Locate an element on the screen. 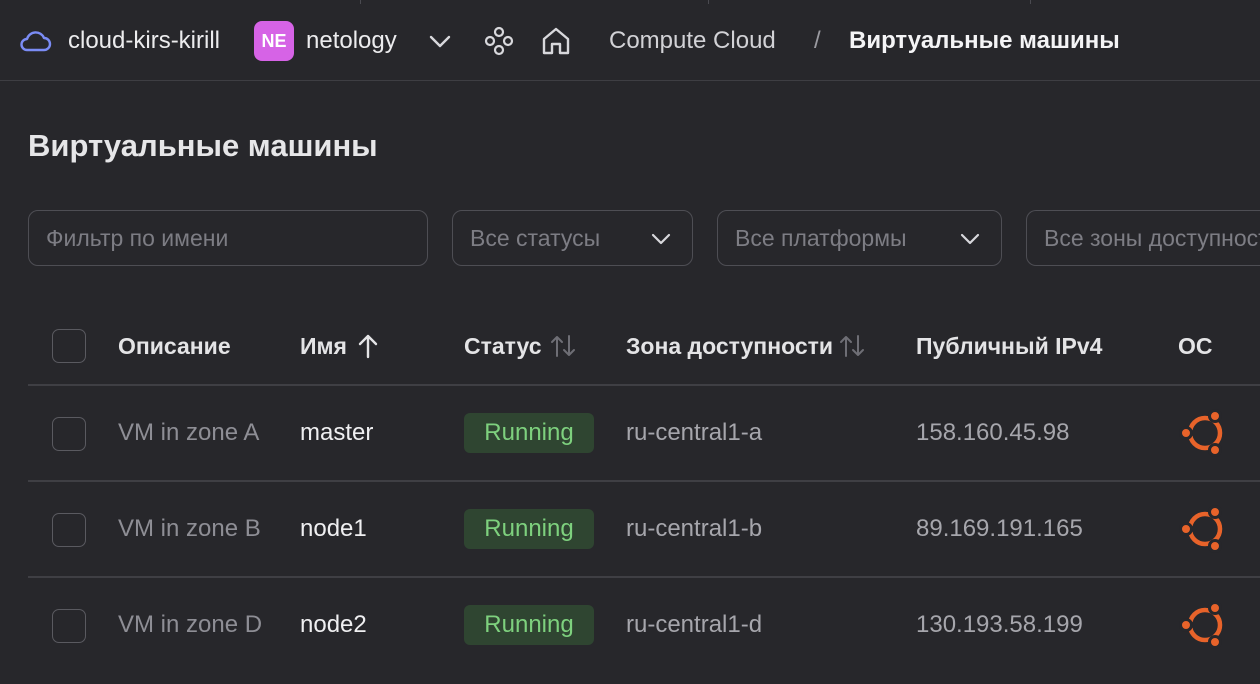 The width and height of the screenshot is (1260, 684). name-filter-placeholder: Фильтр по имени is located at coordinates (137, 237).